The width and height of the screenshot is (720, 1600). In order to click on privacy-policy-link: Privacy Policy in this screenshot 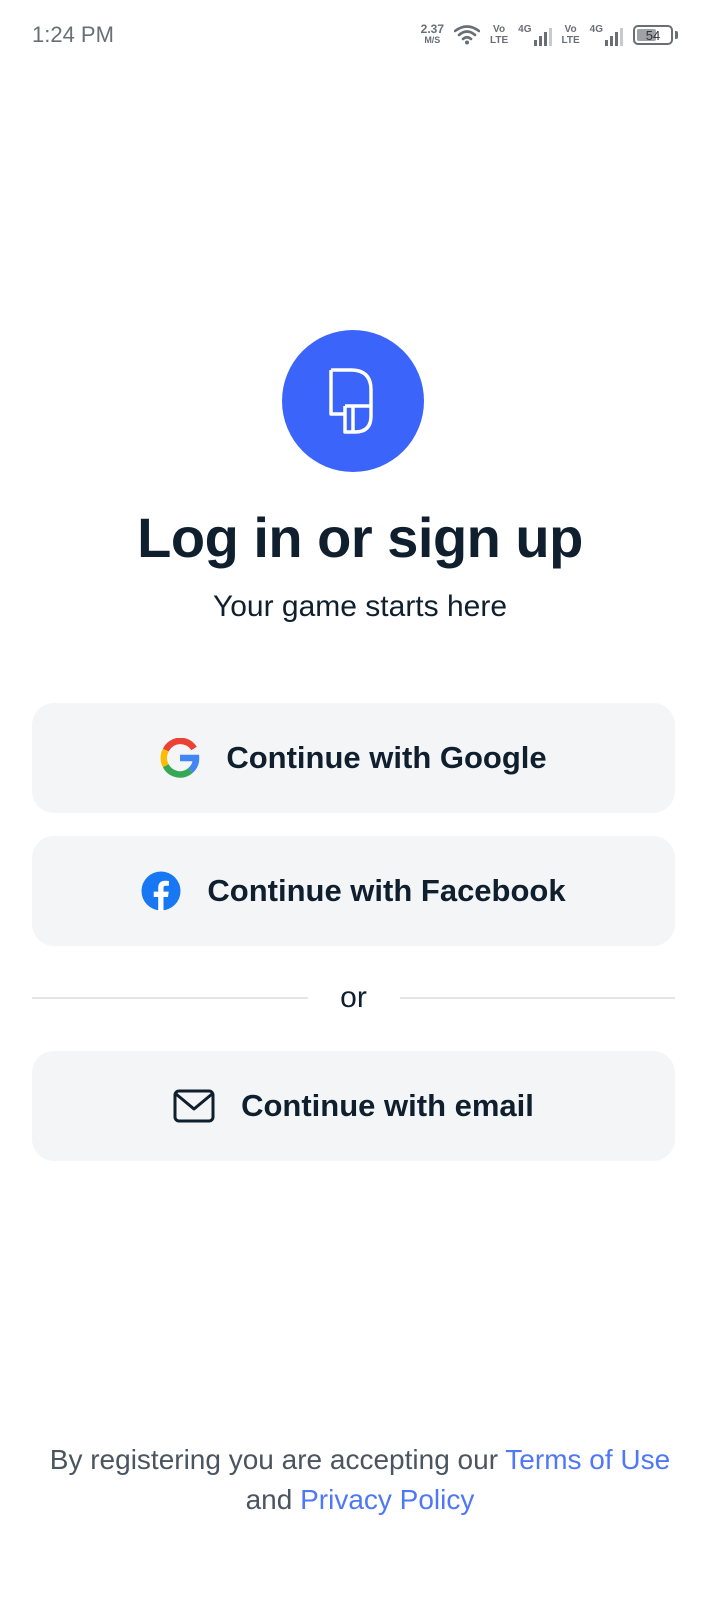, I will do `click(387, 1499)`.